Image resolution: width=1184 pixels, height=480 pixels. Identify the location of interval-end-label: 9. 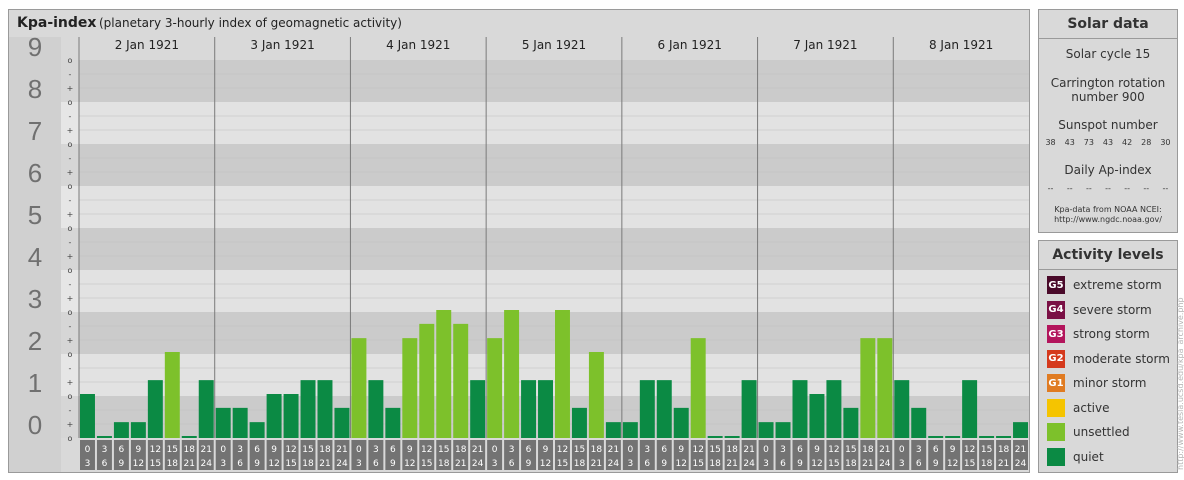
(664, 464).